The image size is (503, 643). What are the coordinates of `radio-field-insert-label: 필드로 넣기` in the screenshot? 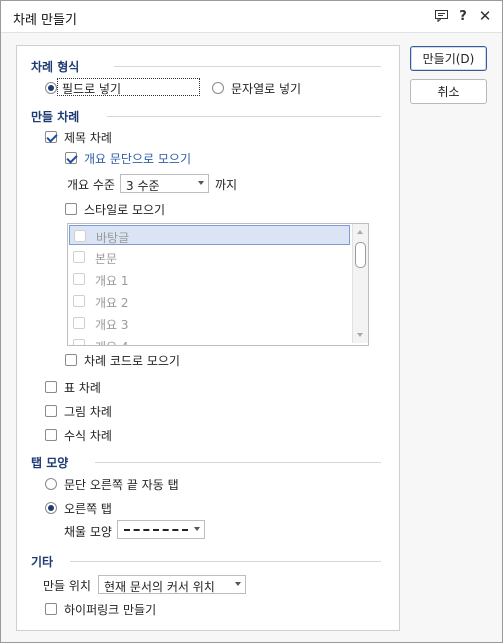 It's located at (92, 89).